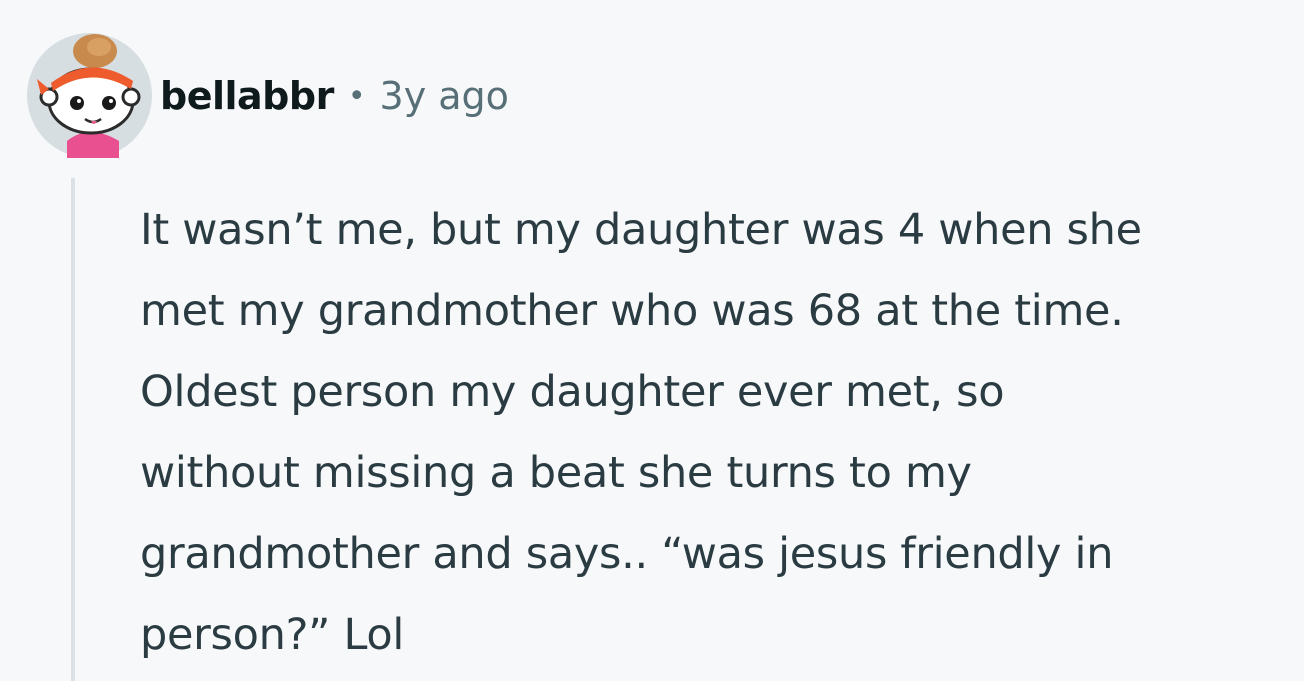  I want to click on thread-line, so click(73, 429).